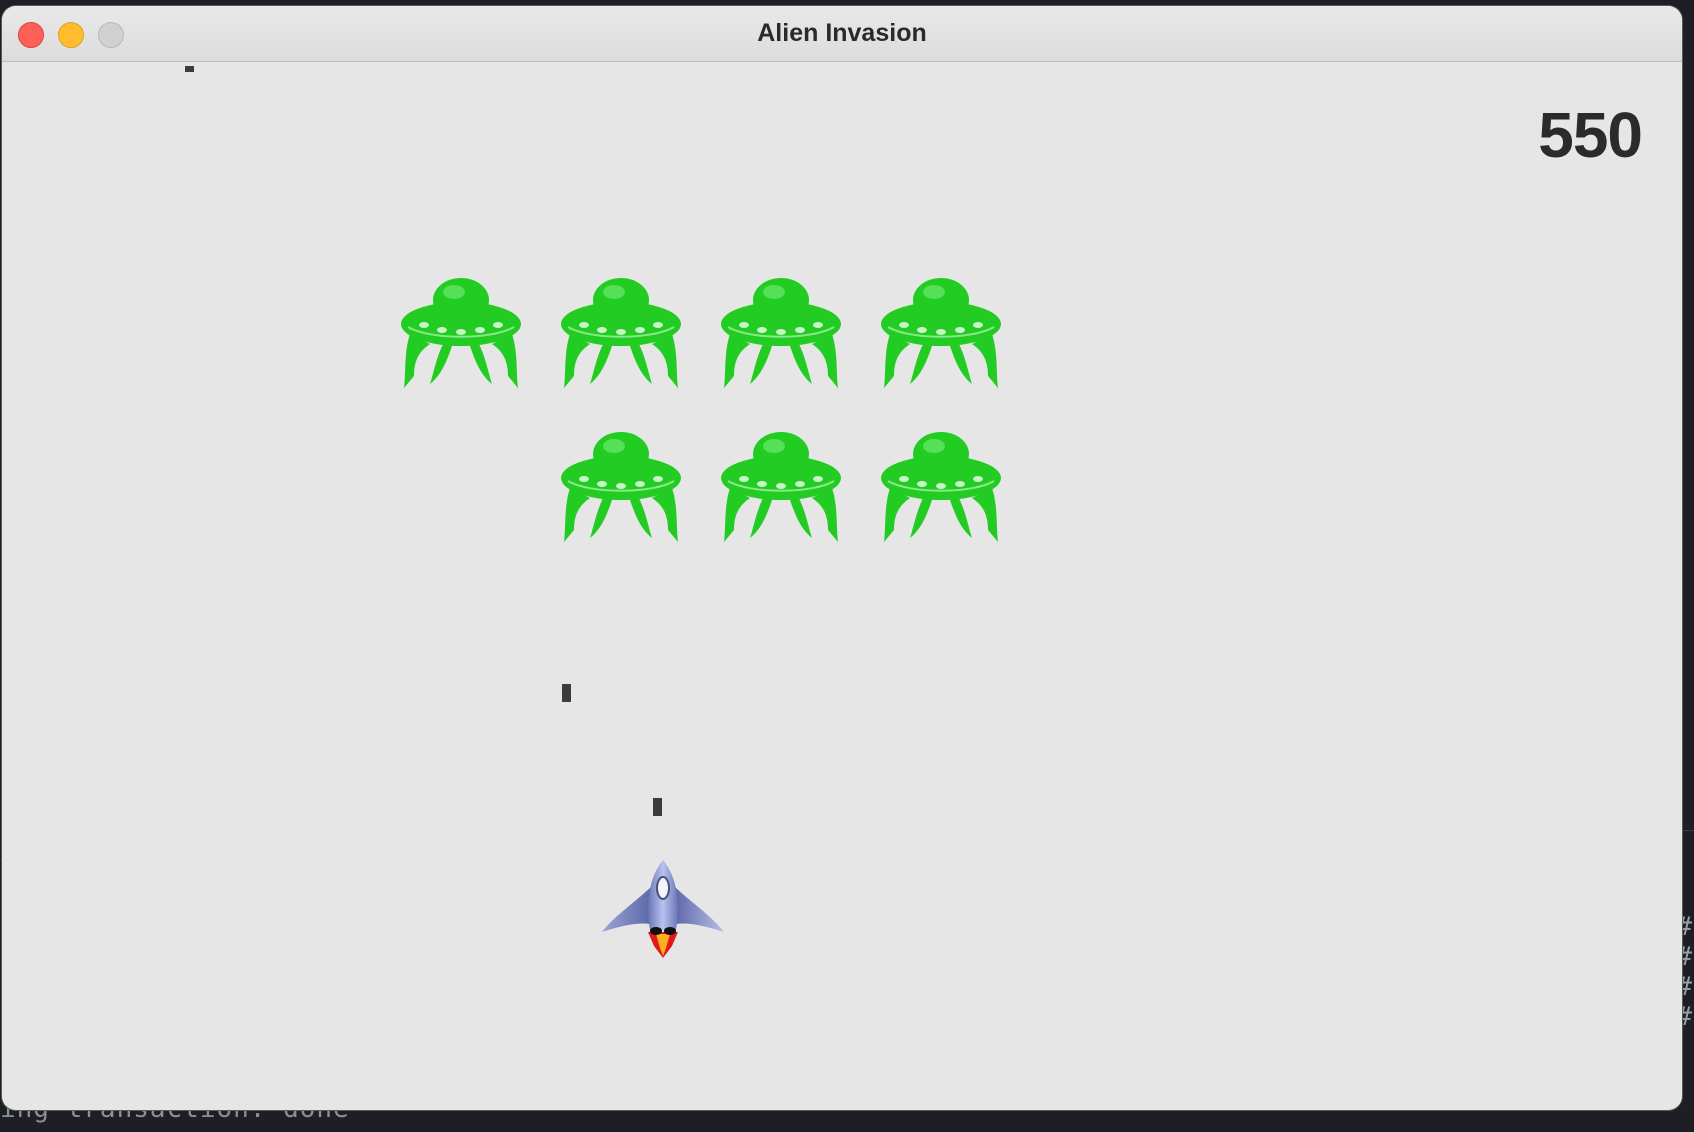  I want to click on rocket-ship-icon, so click(663, 909).